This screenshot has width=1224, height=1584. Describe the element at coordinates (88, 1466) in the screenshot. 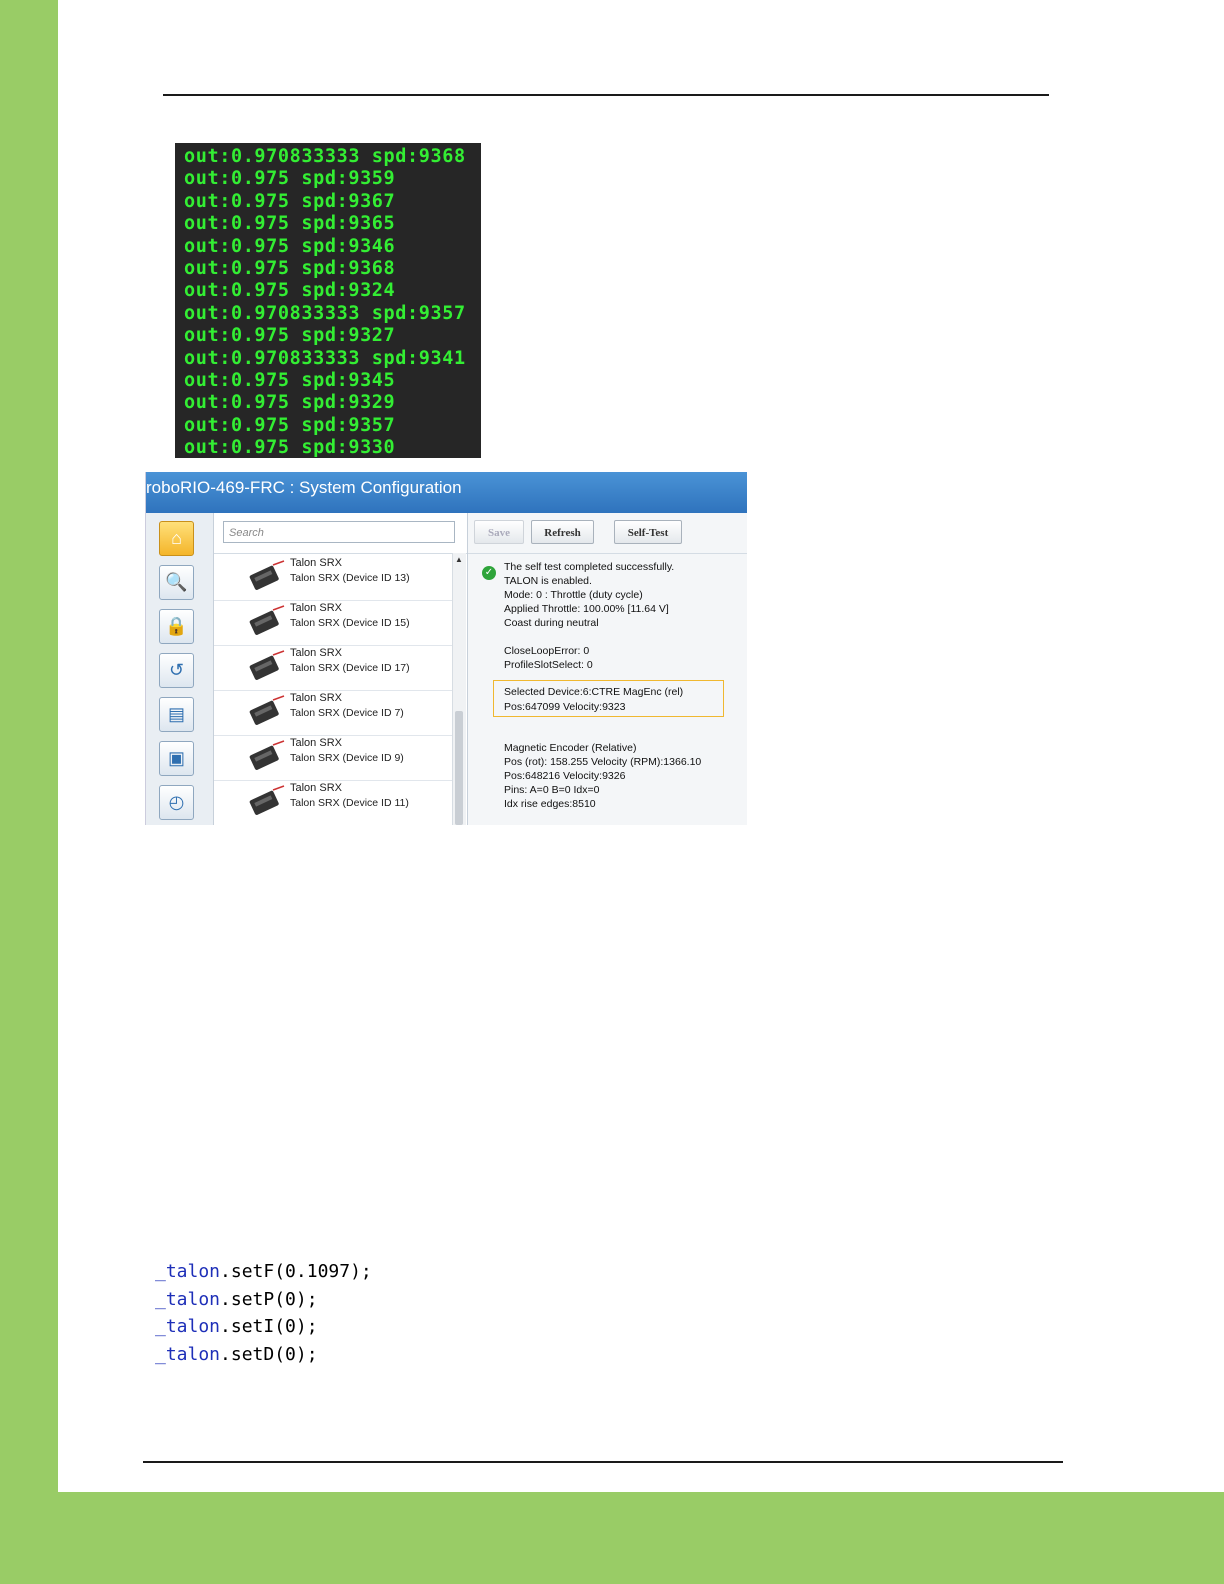

I see `page-corner` at that location.